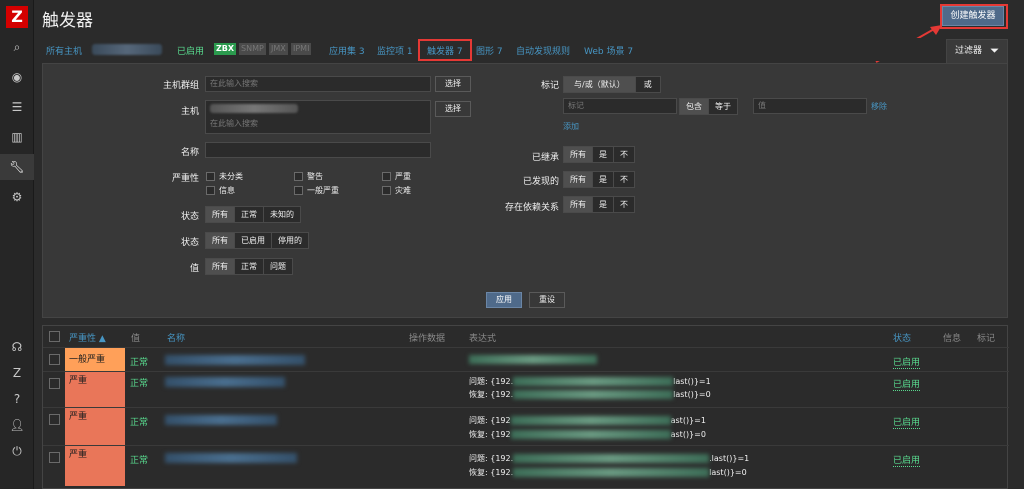 The width and height of the screenshot is (1024, 489). I want to click on tag-op-contains: 包含, so click(694, 106).